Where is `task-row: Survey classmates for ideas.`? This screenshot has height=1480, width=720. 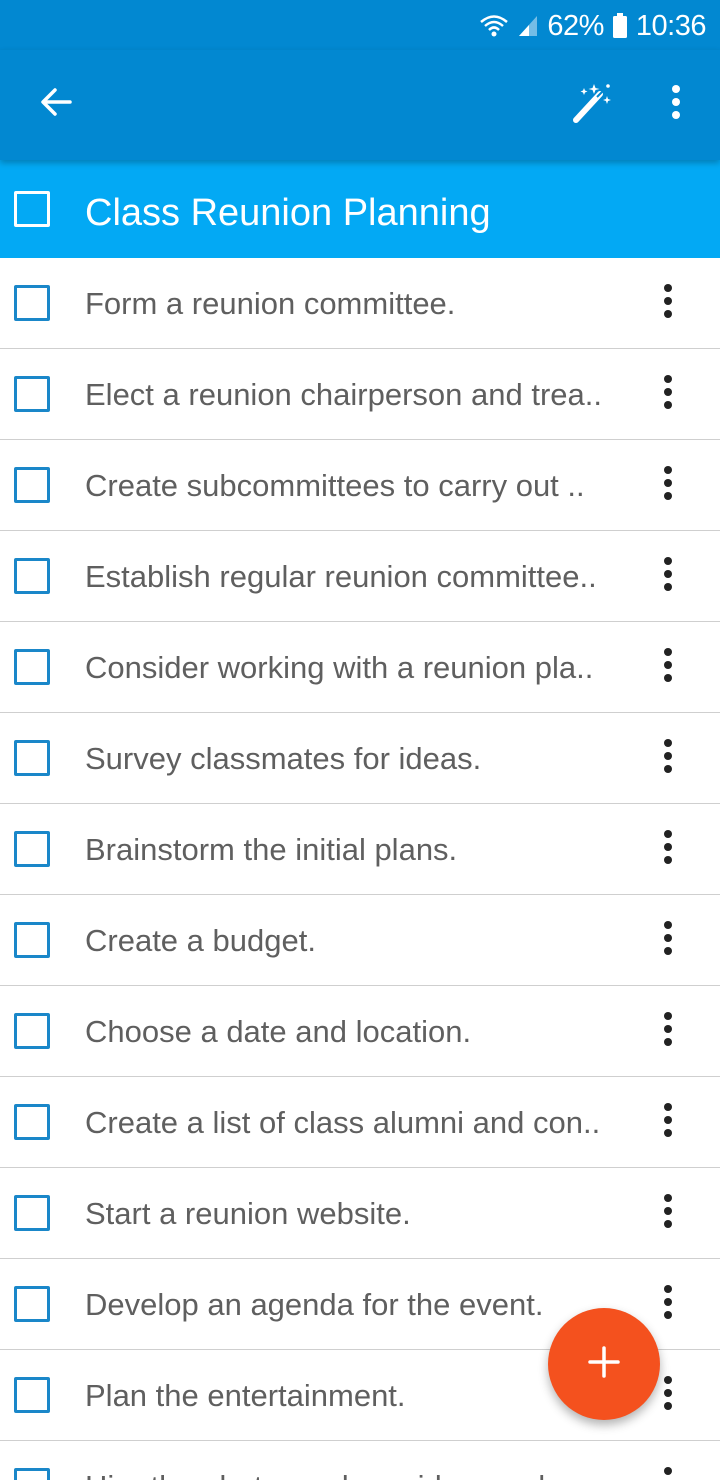 task-row: Survey classmates for ideas. is located at coordinates (360, 758).